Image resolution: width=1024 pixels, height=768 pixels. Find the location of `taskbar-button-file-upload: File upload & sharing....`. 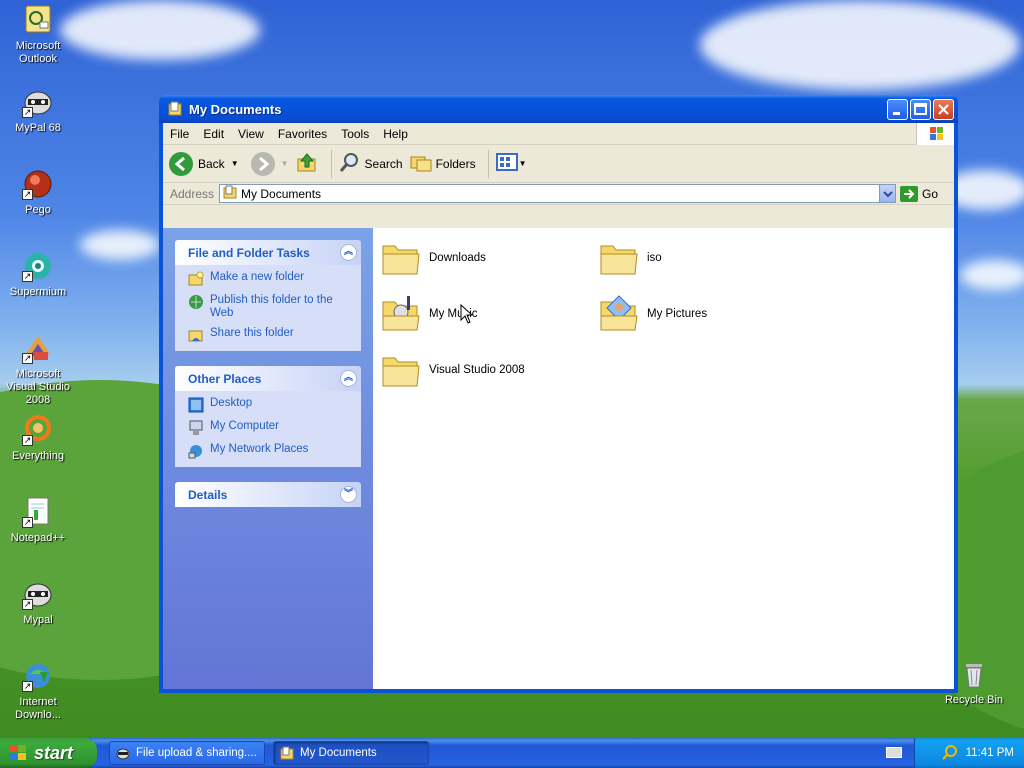

taskbar-button-file-upload: File upload & sharing.... is located at coordinates (187, 753).